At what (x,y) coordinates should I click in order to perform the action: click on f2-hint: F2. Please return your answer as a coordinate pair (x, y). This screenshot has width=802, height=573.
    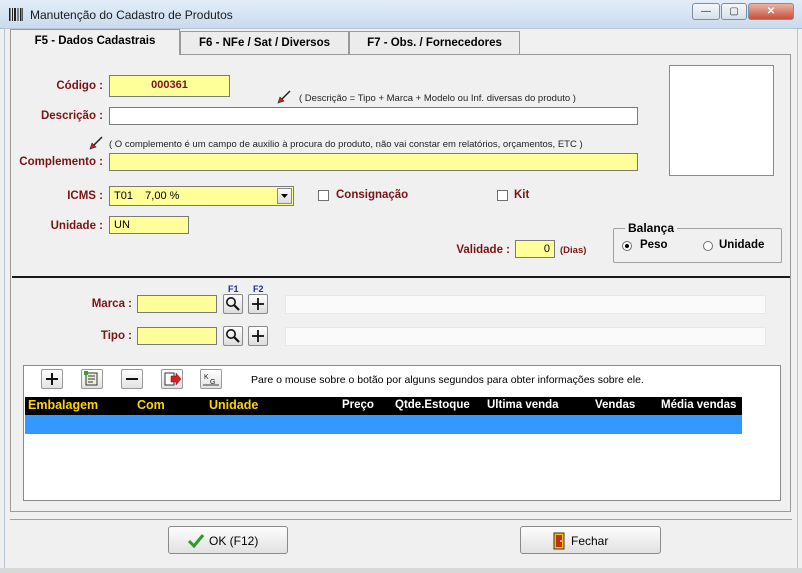
    Looking at the image, I should click on (258, 289).